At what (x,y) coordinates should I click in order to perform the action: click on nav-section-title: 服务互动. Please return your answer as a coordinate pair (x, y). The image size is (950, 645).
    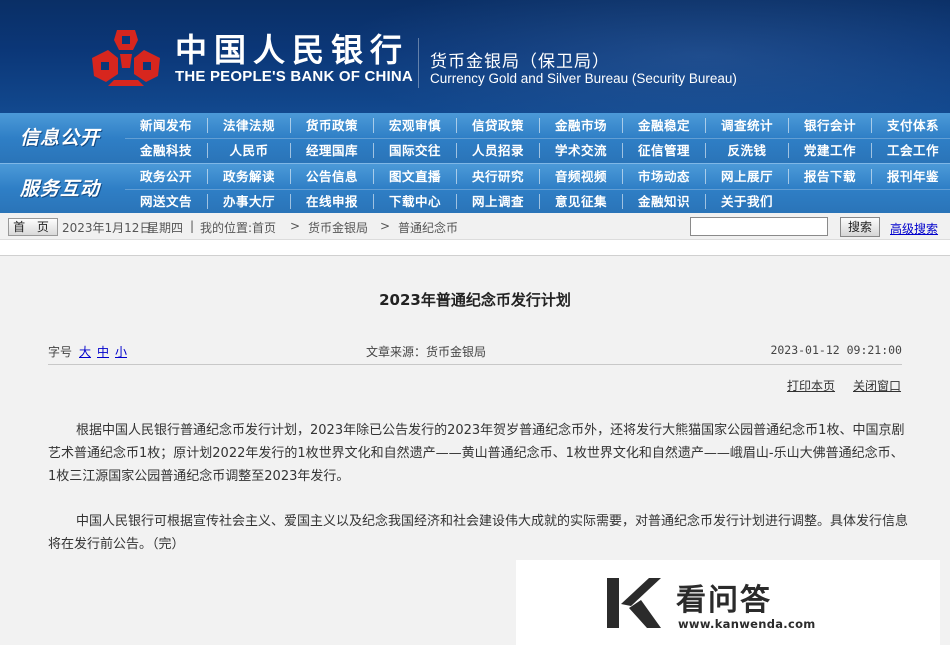
    Looking at the image, I should click on (59, 189).